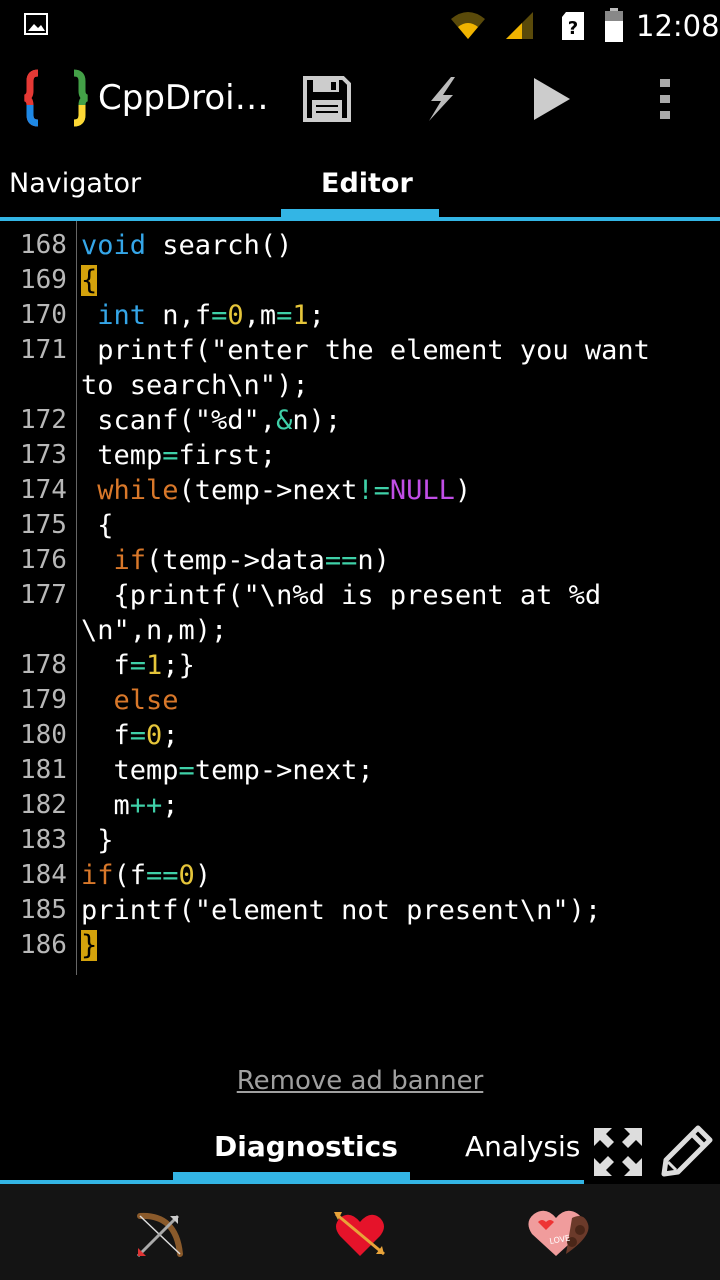 The image size is (720, 1280). I want to click on code-text: m++;, so click(130, 805).